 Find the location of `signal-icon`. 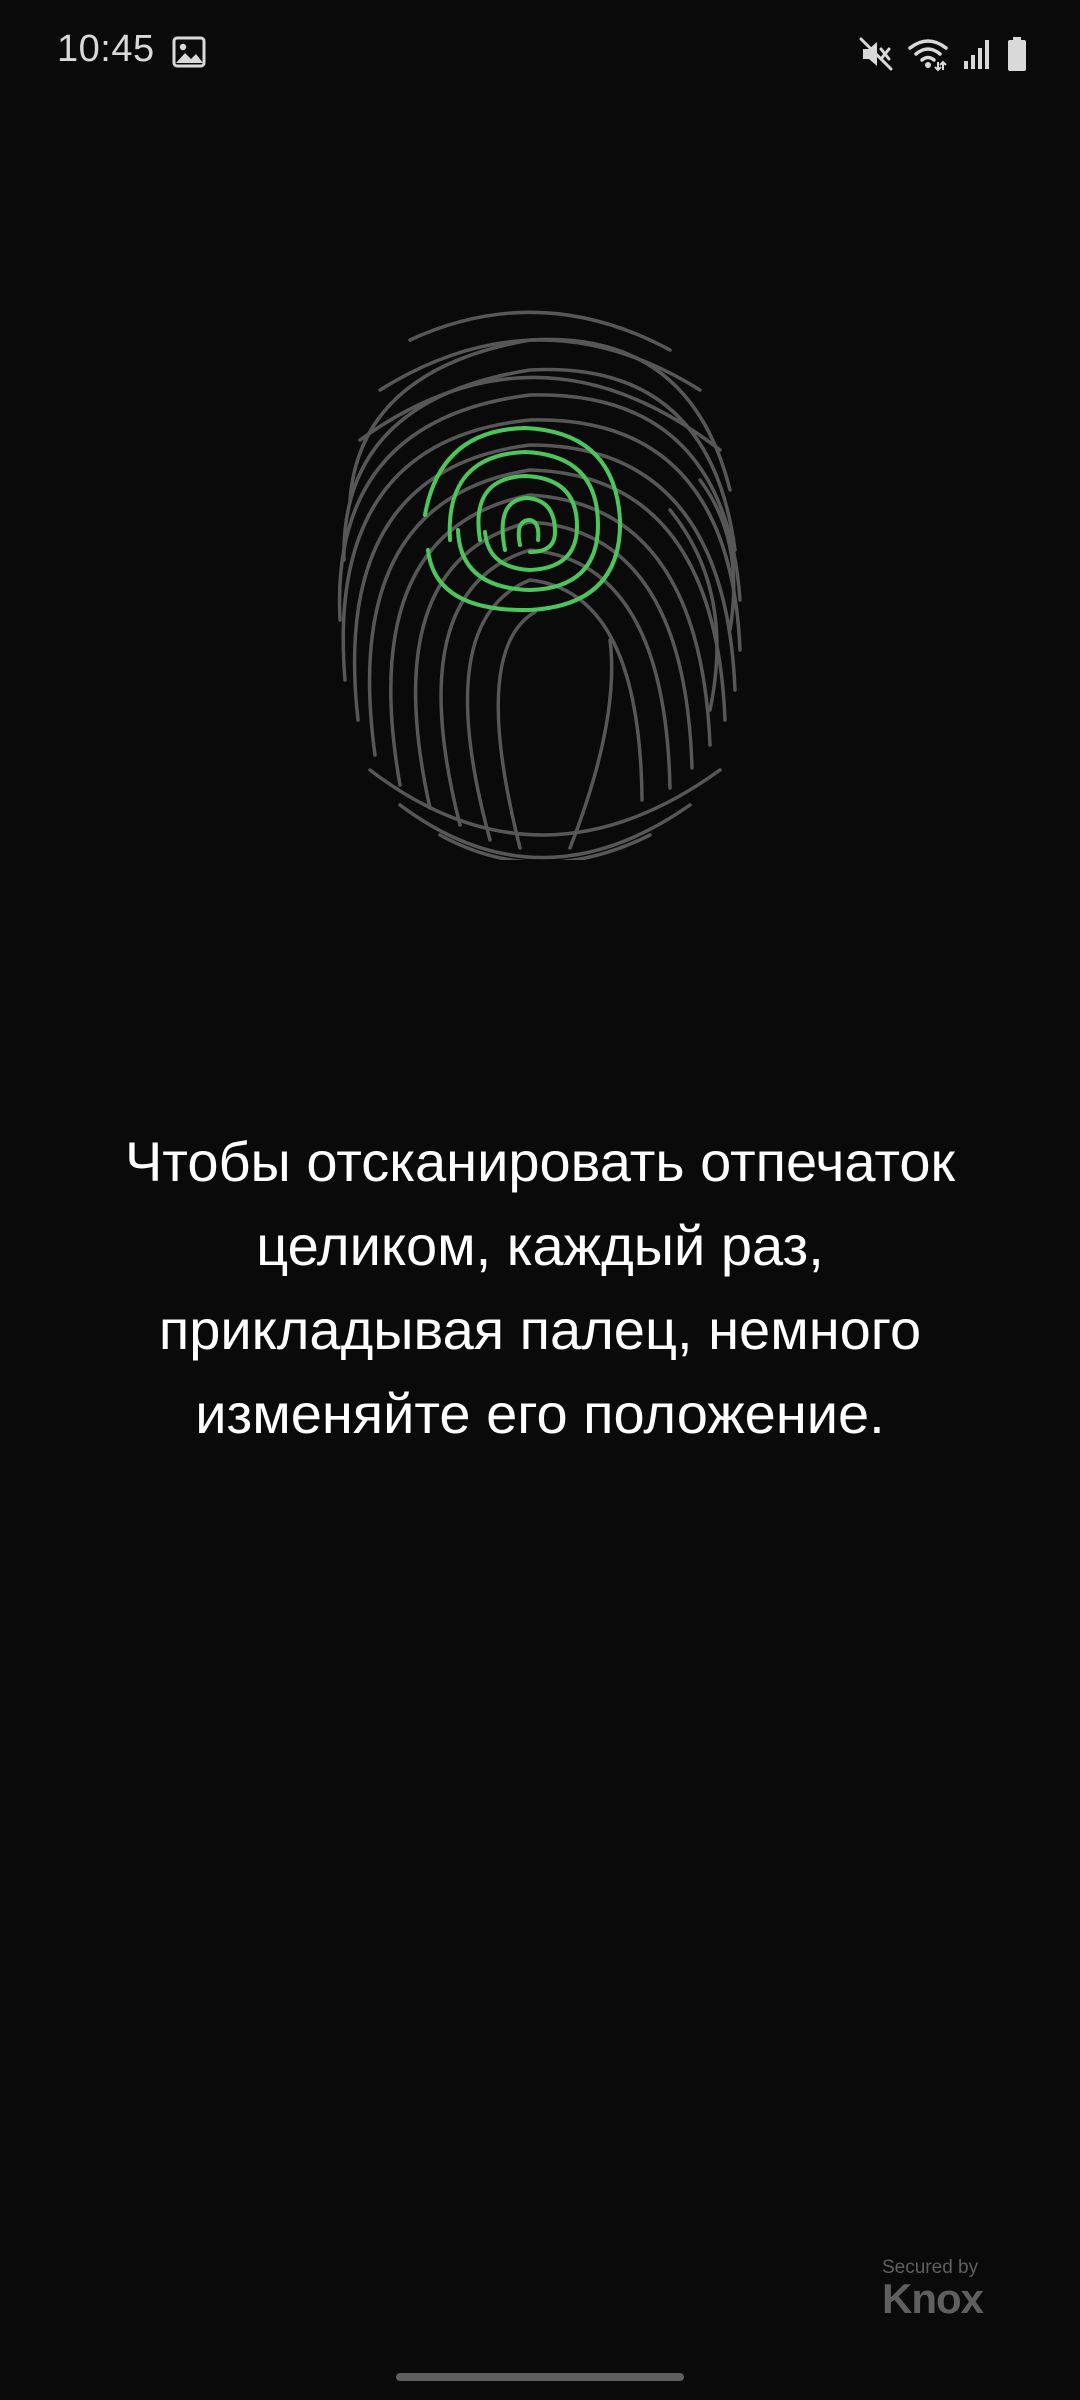

signal-icon is located at coordinates (976, 54).